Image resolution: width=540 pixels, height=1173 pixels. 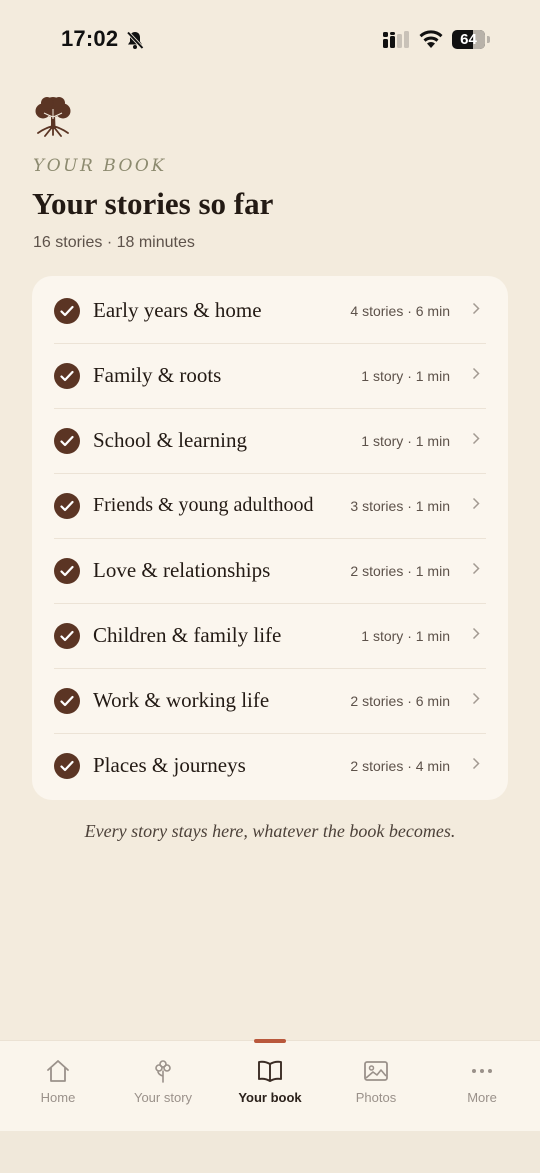 I want to click on chapter-row: Work & working life 2 stories · 6 min, so click(x=270, y=700).